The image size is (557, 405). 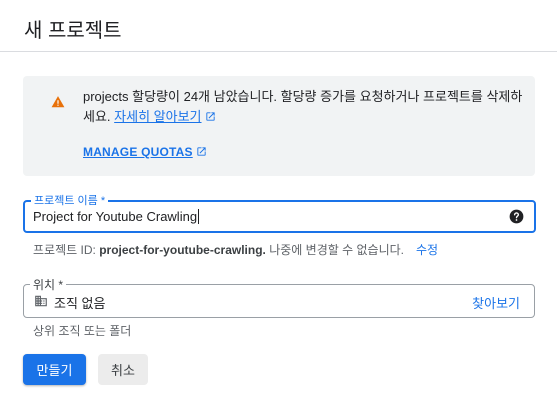 I want to click on header-divider, so click(x=278, y=51).